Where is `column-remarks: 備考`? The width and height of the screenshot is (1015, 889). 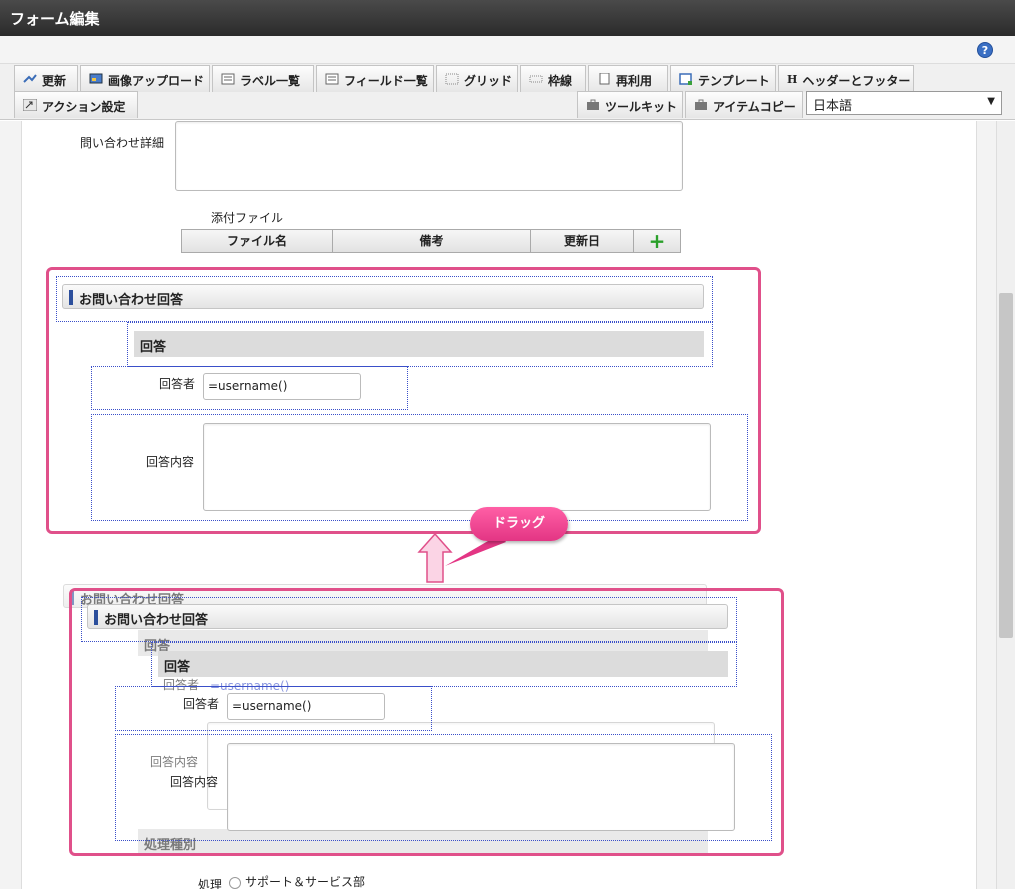
column-remarks: 備考 is located at coordinates (432, 241).